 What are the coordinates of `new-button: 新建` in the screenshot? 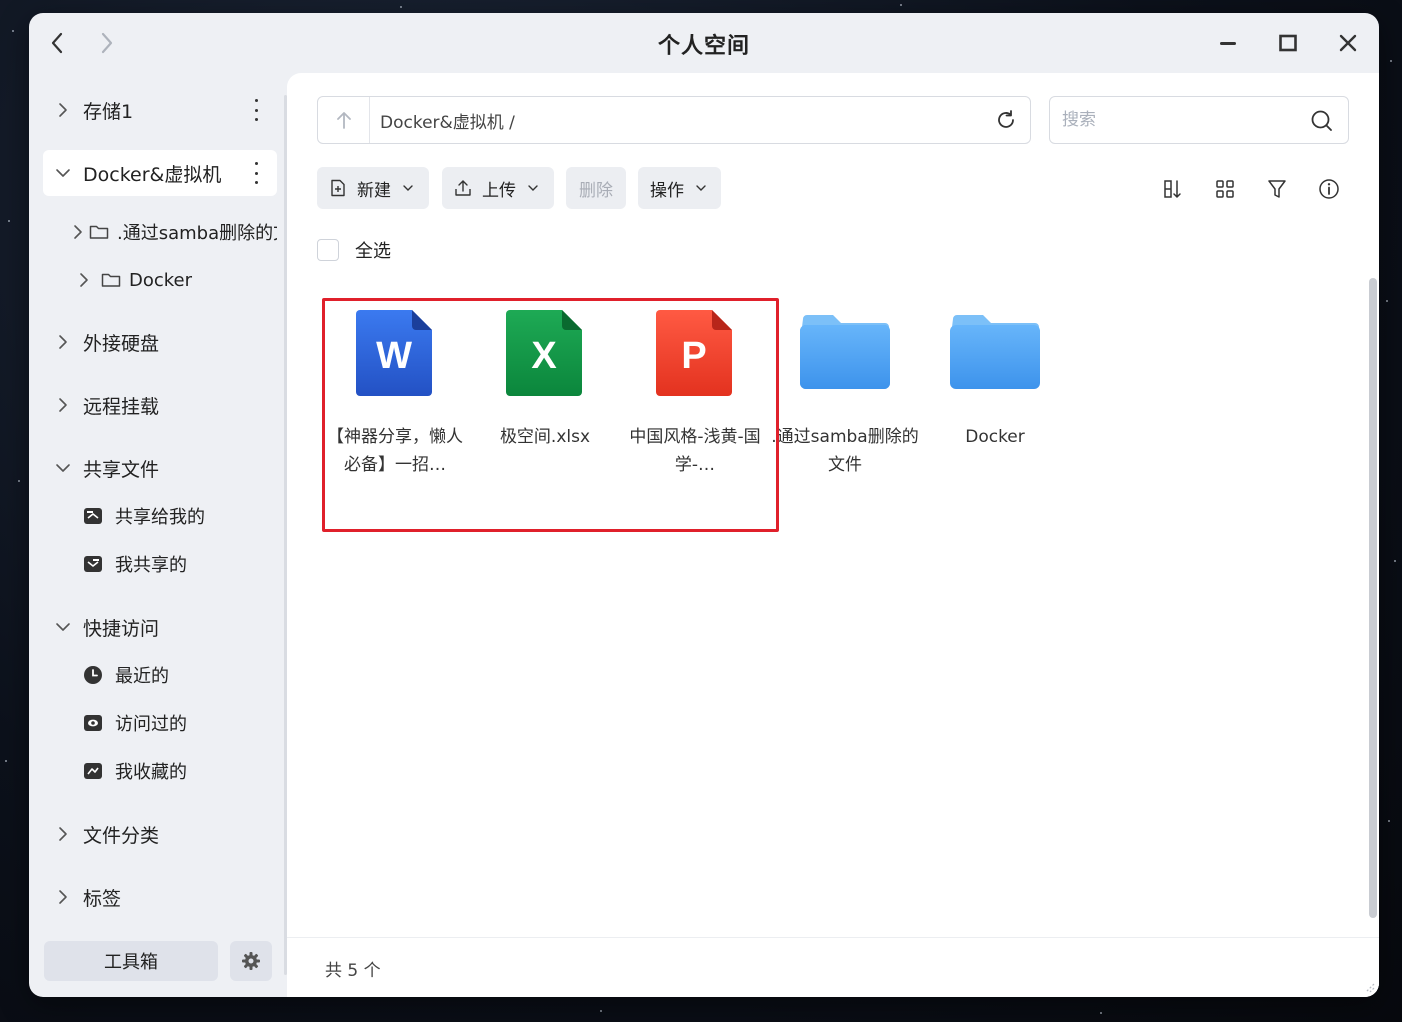 It's located at (373, 188).